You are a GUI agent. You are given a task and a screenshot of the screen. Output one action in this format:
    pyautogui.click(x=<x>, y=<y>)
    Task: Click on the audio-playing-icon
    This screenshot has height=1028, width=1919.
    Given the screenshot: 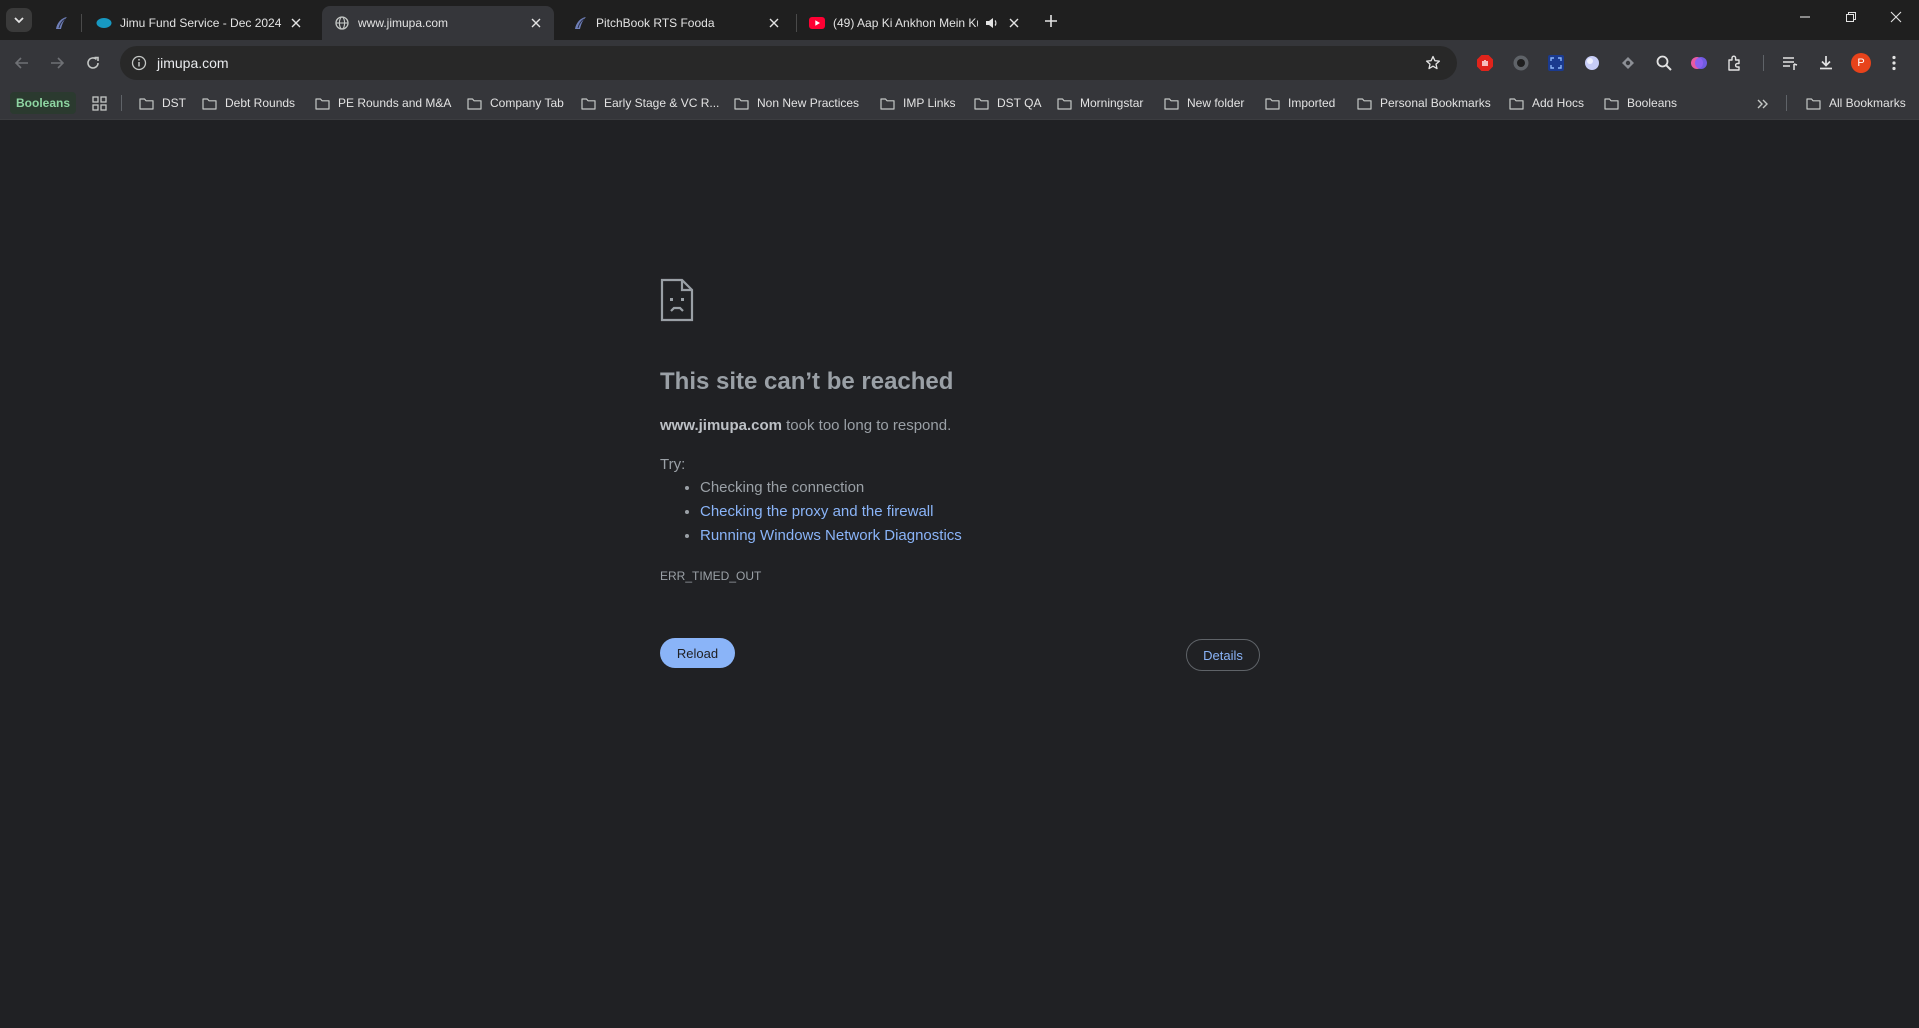 What is the action you would take?
    pyautogui.click(x=992, y=23)
    